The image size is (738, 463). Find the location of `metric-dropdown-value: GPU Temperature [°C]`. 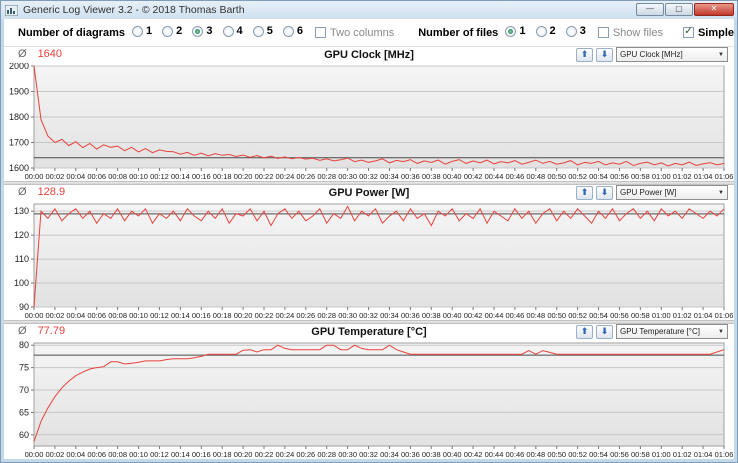

metric-dropdown-value: GPU Temperature [°C] is located at coordinates (660, 331).